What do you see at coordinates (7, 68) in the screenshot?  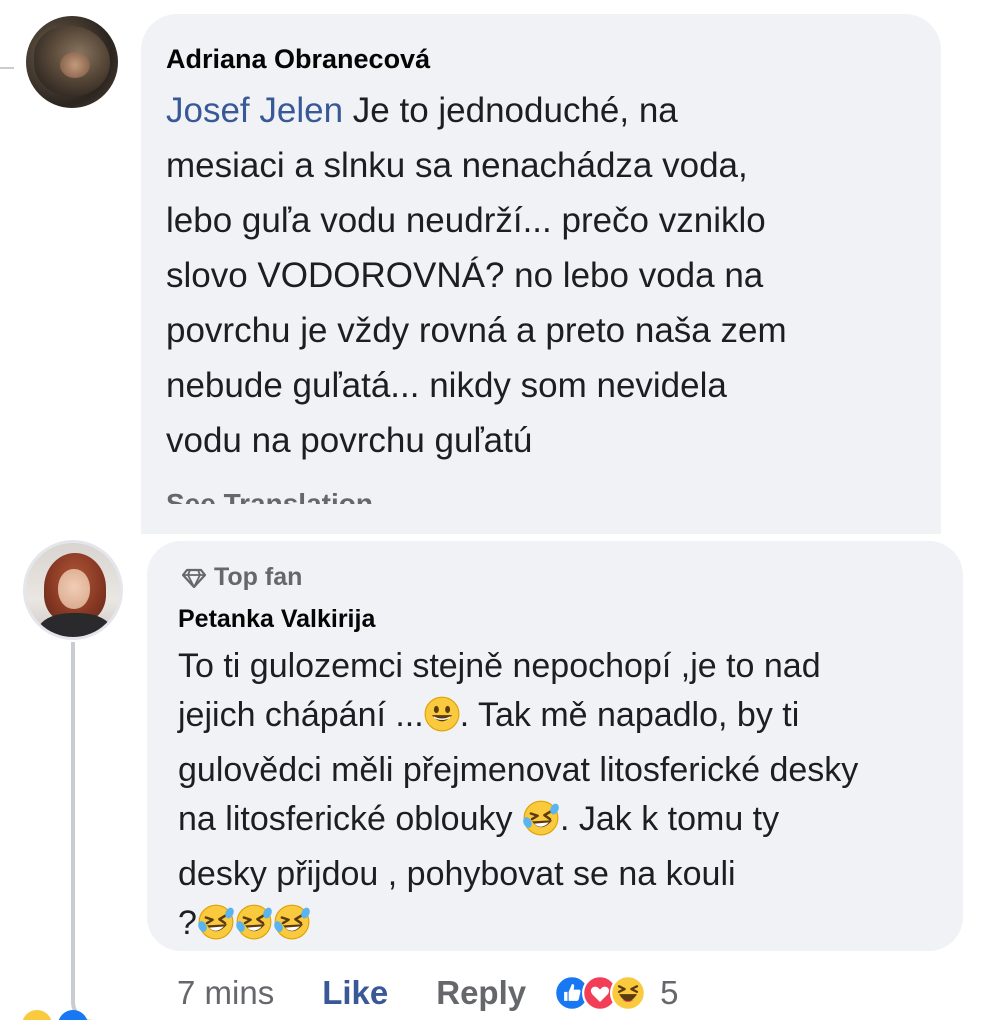 I see `thread-connector` at bounding box center [7, 68].